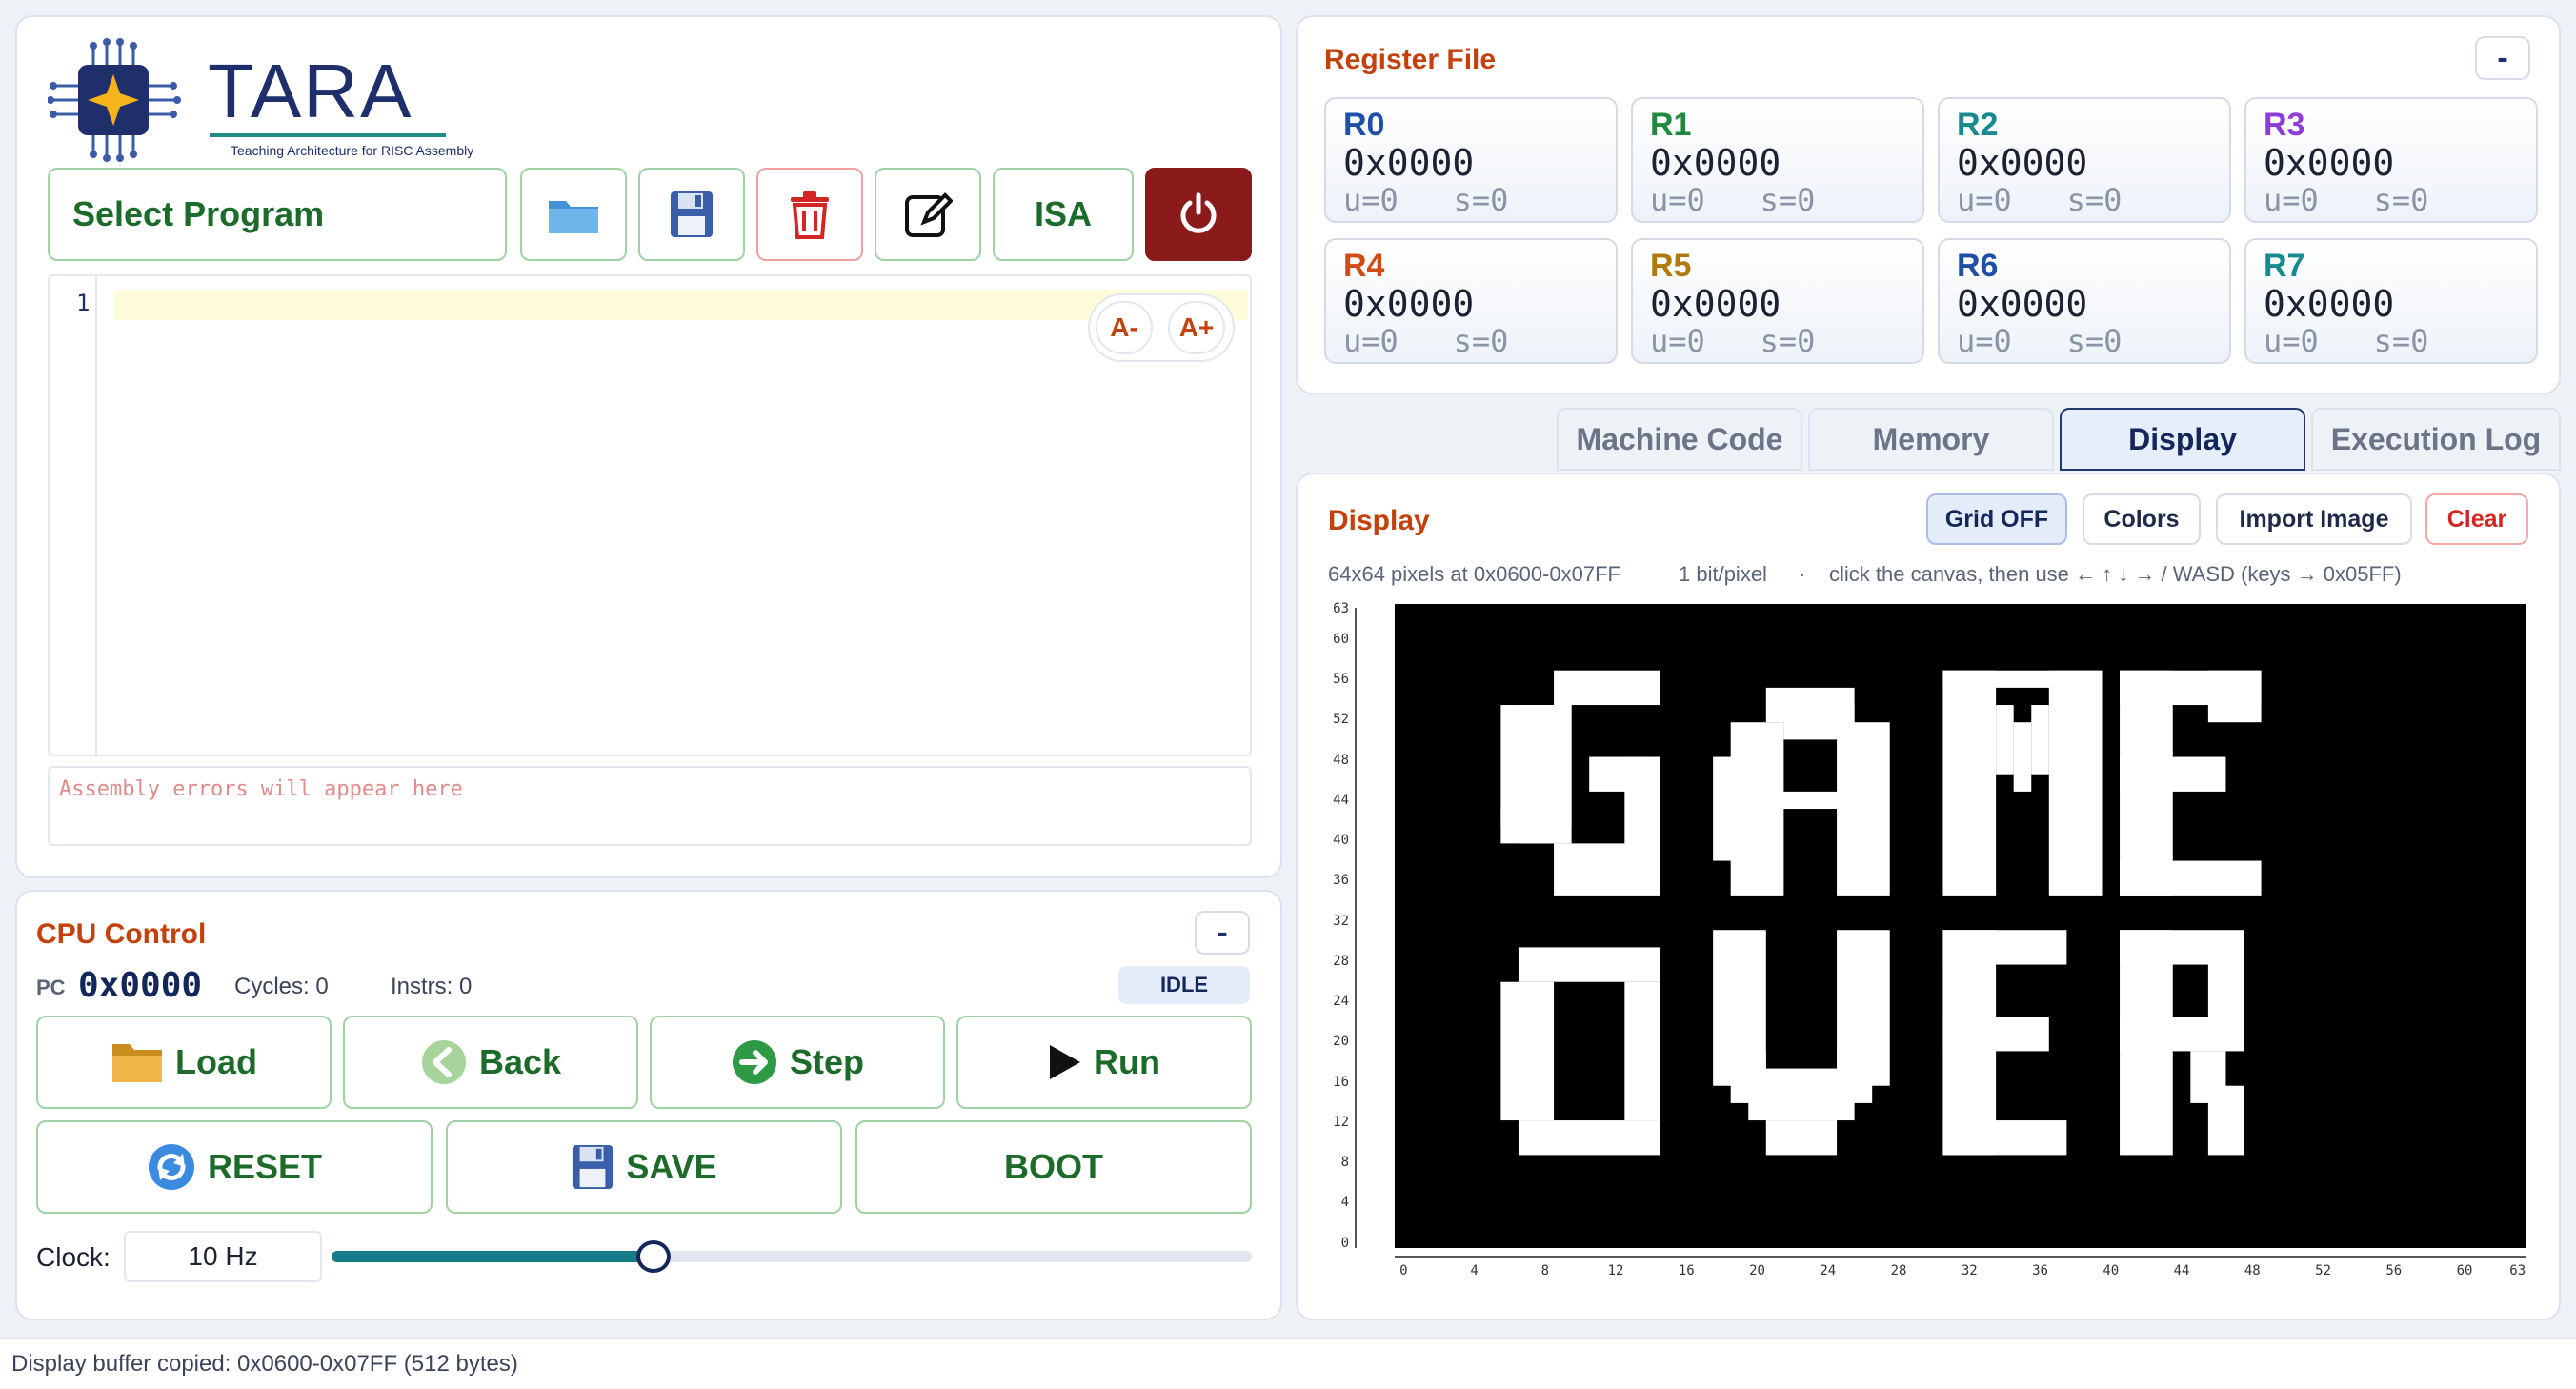 The width and height of the screenshot is (2576, 1389). What do you see at coordinates (1222, 933) in the screenshot?
I see `cpu-collapse-button: -` at bounding box center [1222, 933].